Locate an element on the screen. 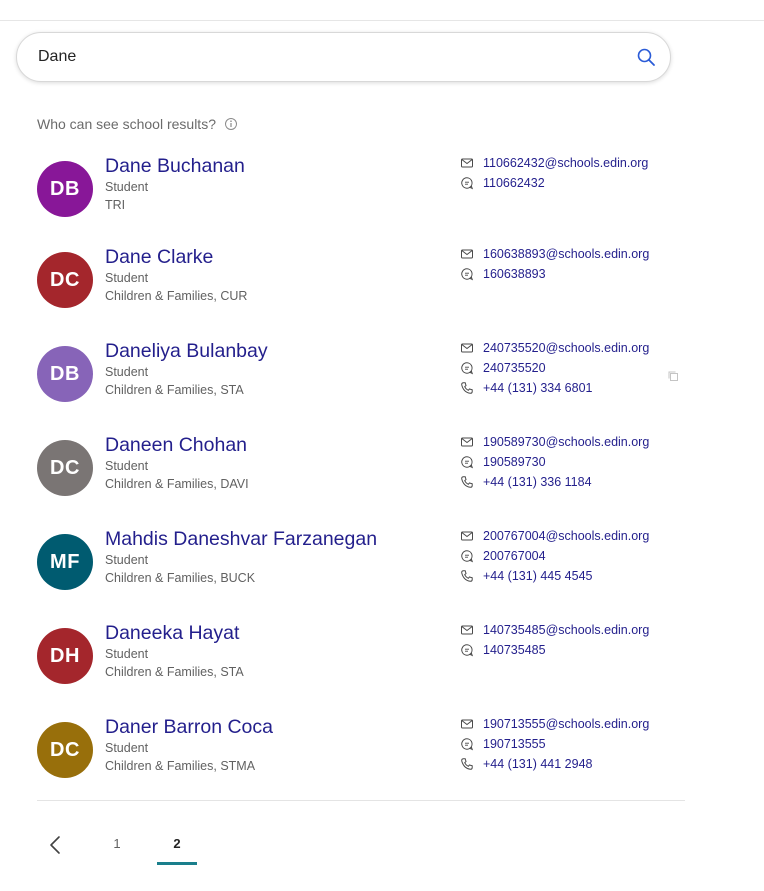 Image resolution: width=764 pixels, height=891 pixels. search-icon is located at coordinates (646, 57).